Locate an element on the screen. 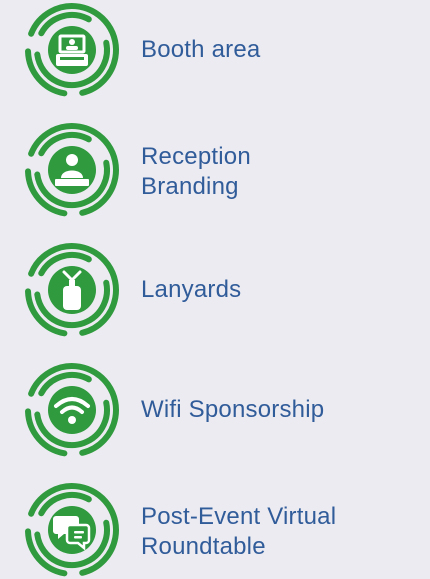  wifi-icon is located at coordinates (72, 410).